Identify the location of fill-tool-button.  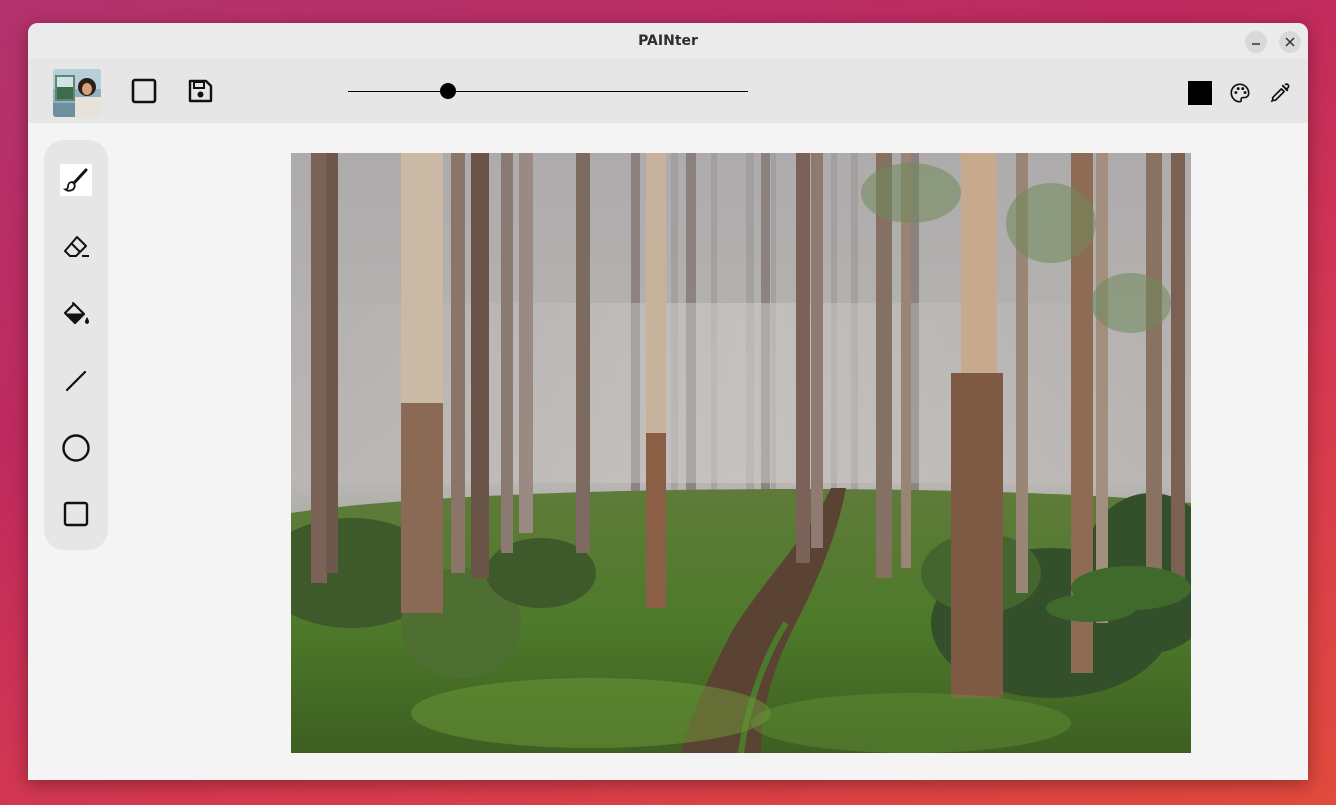
(76, 314).